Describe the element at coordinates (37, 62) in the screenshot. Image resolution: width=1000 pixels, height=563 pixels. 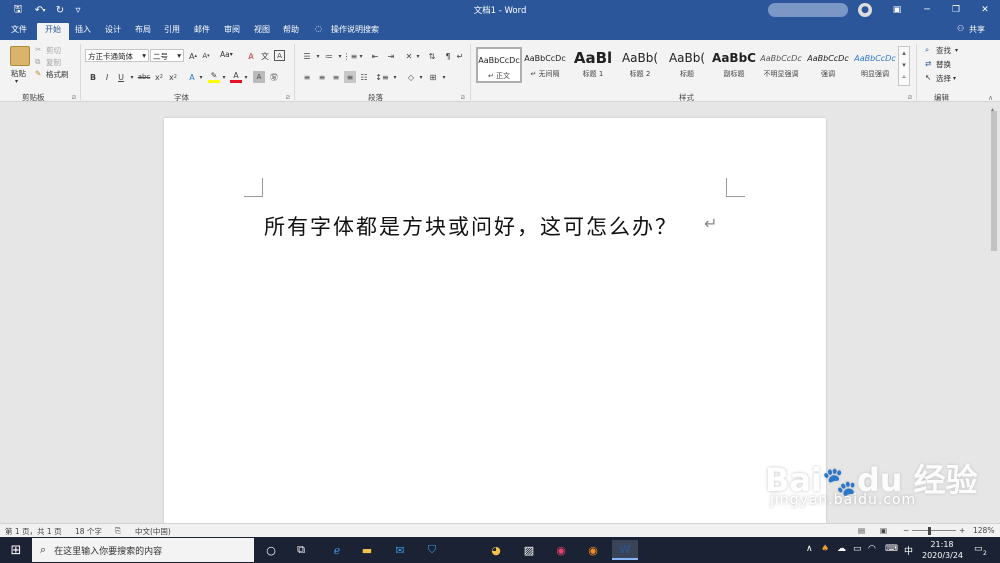
I see `copy-icon: ⧉` at that location.